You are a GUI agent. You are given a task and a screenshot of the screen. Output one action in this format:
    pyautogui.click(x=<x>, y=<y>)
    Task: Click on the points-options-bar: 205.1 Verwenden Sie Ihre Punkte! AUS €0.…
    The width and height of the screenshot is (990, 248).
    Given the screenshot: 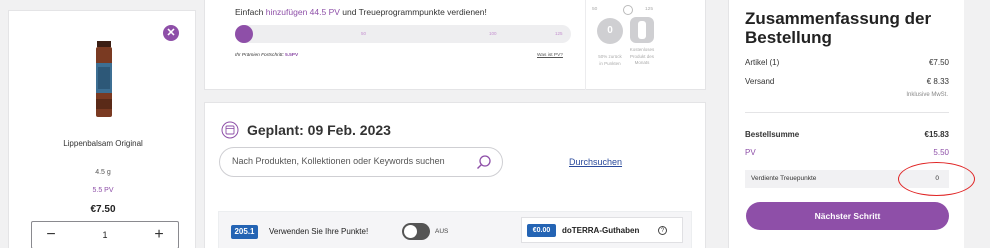 What is the action you would take?
    pyautogui.click(x=455, y=229)
    